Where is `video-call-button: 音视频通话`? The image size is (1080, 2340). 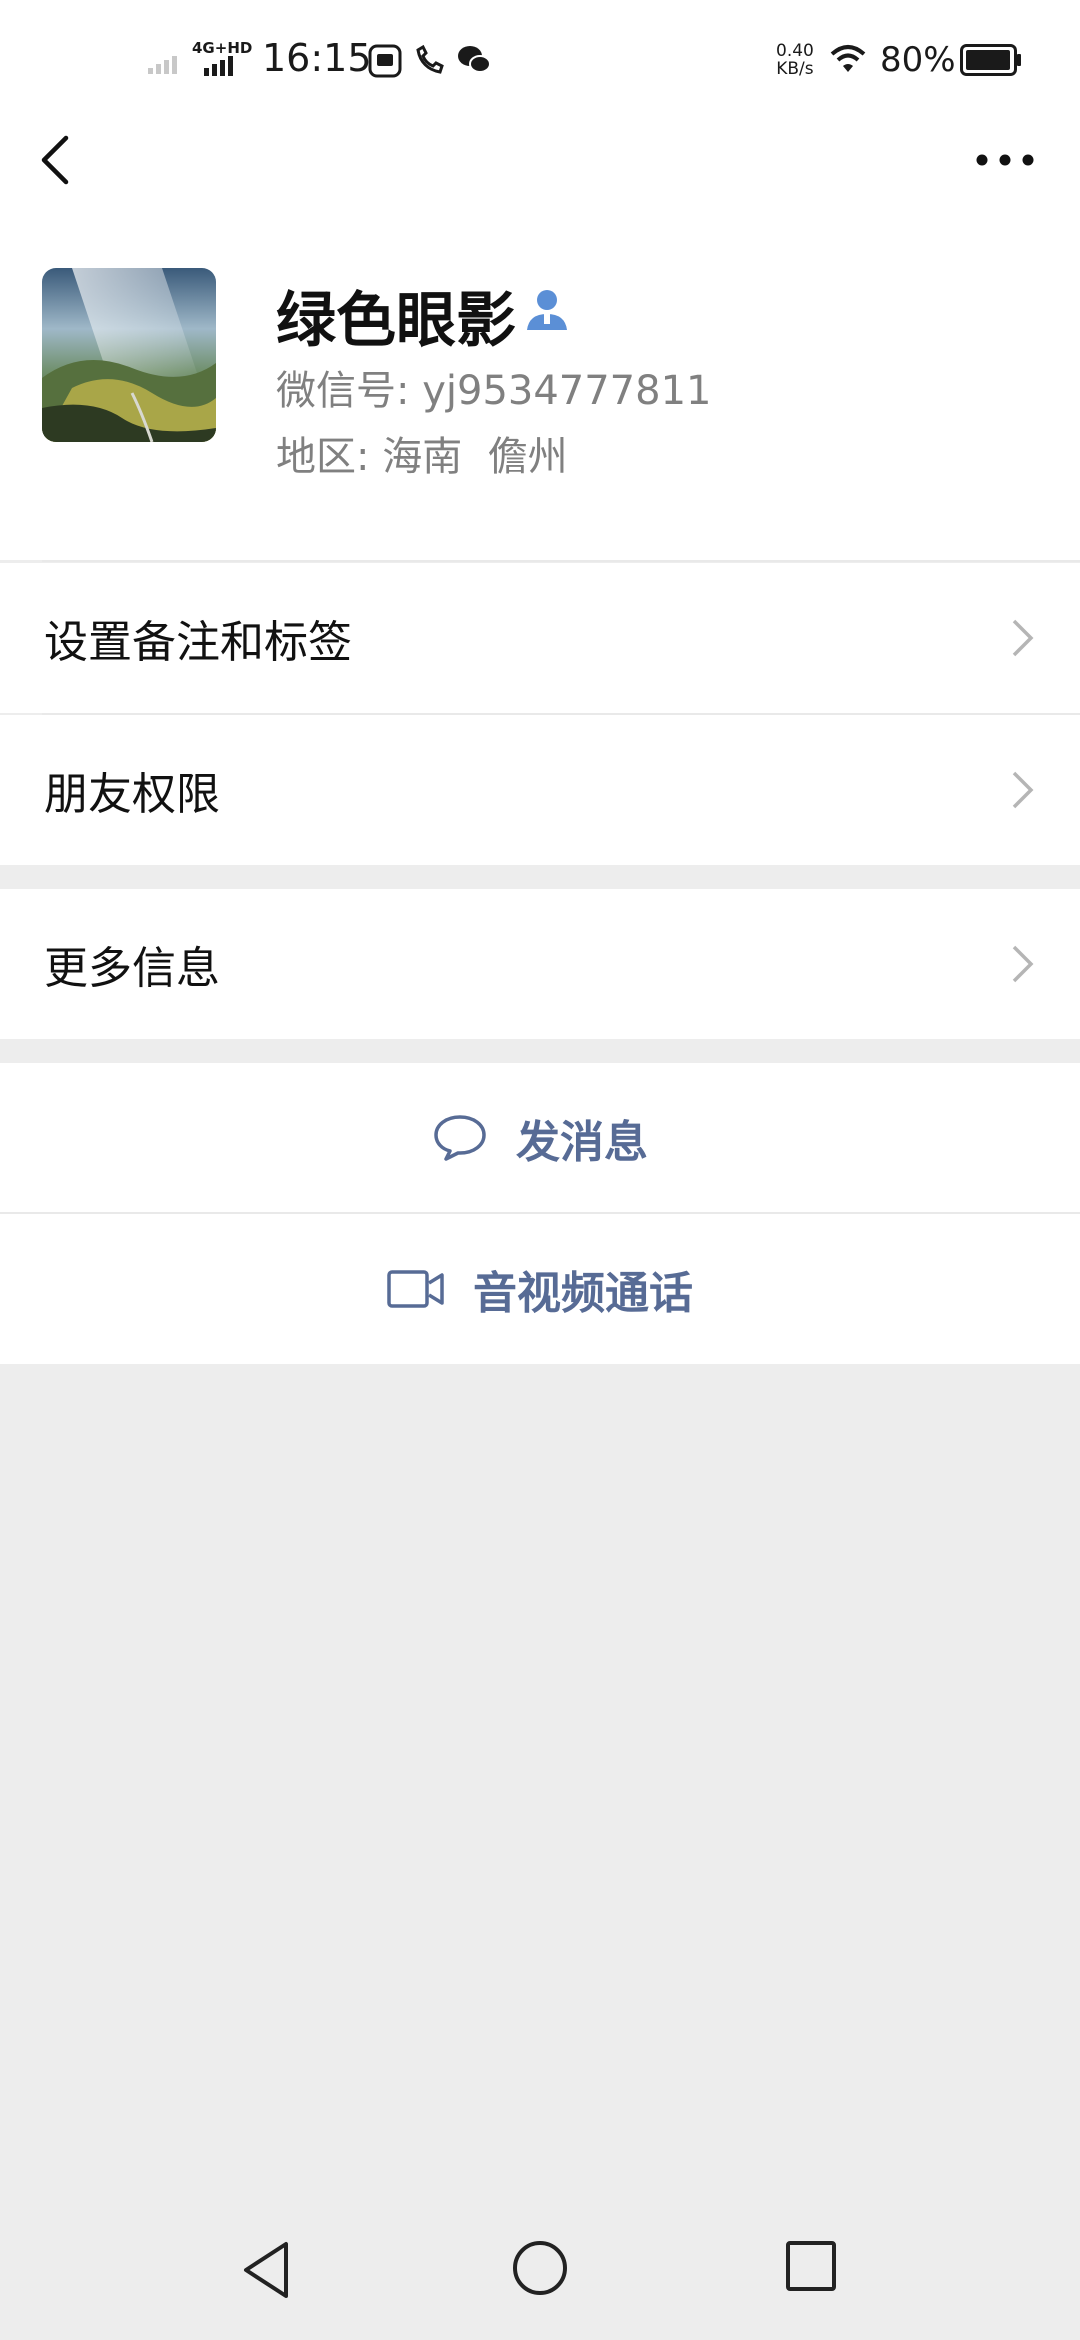
video-call-button: 音视频通话 is located at coordinates (540, 1289).